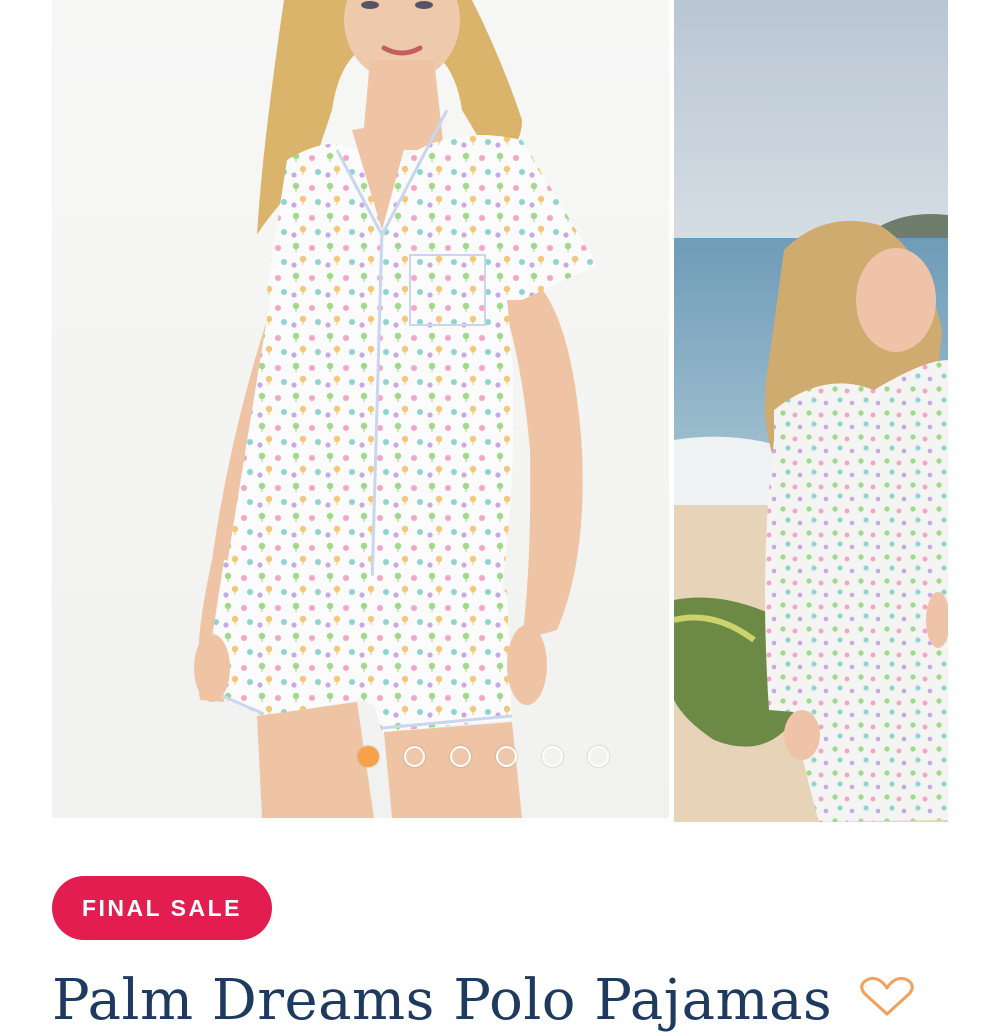 The width and height of the screenshot is (1000, 1036). I want to click on final-sale-badge: FINAL SALE, so click(162, 908).